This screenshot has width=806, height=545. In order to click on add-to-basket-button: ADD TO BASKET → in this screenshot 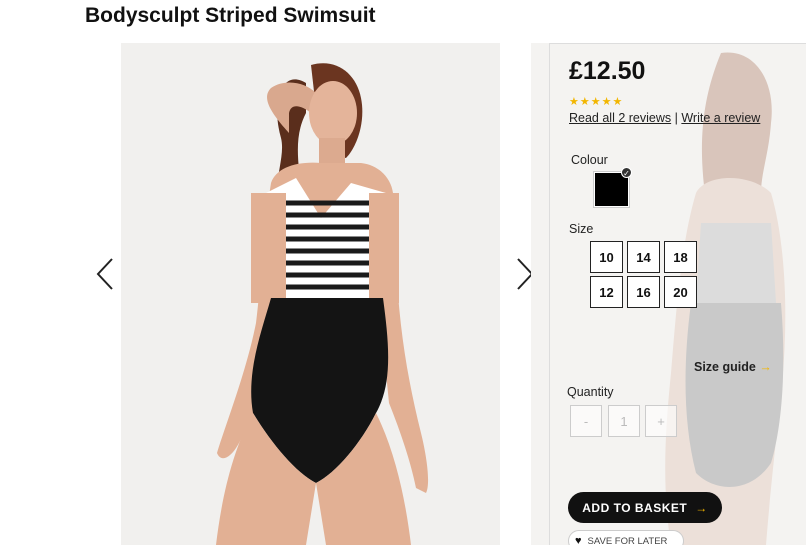, I will do `click(645, 507)`.